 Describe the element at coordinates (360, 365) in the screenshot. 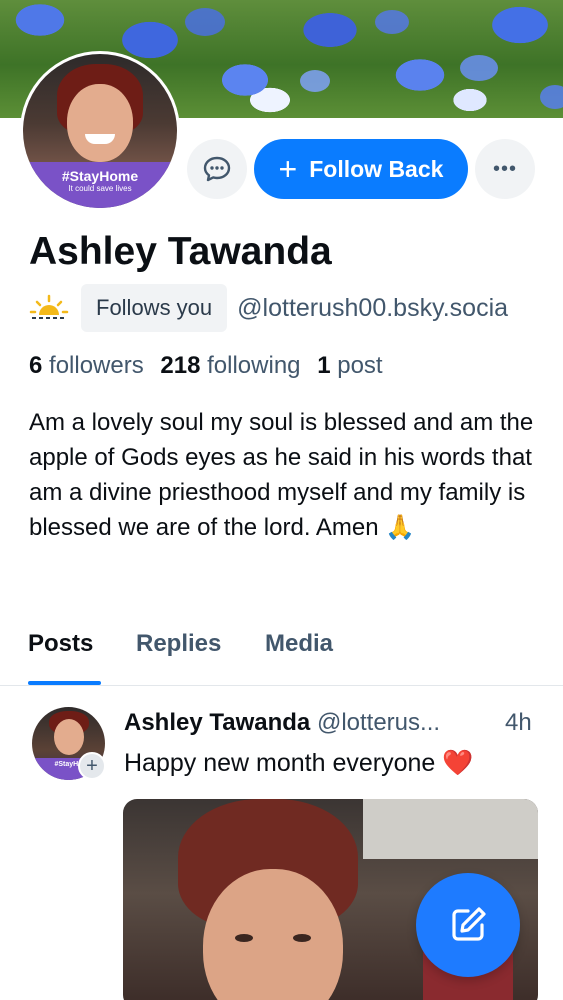

I see `posts-label: post` at that location.